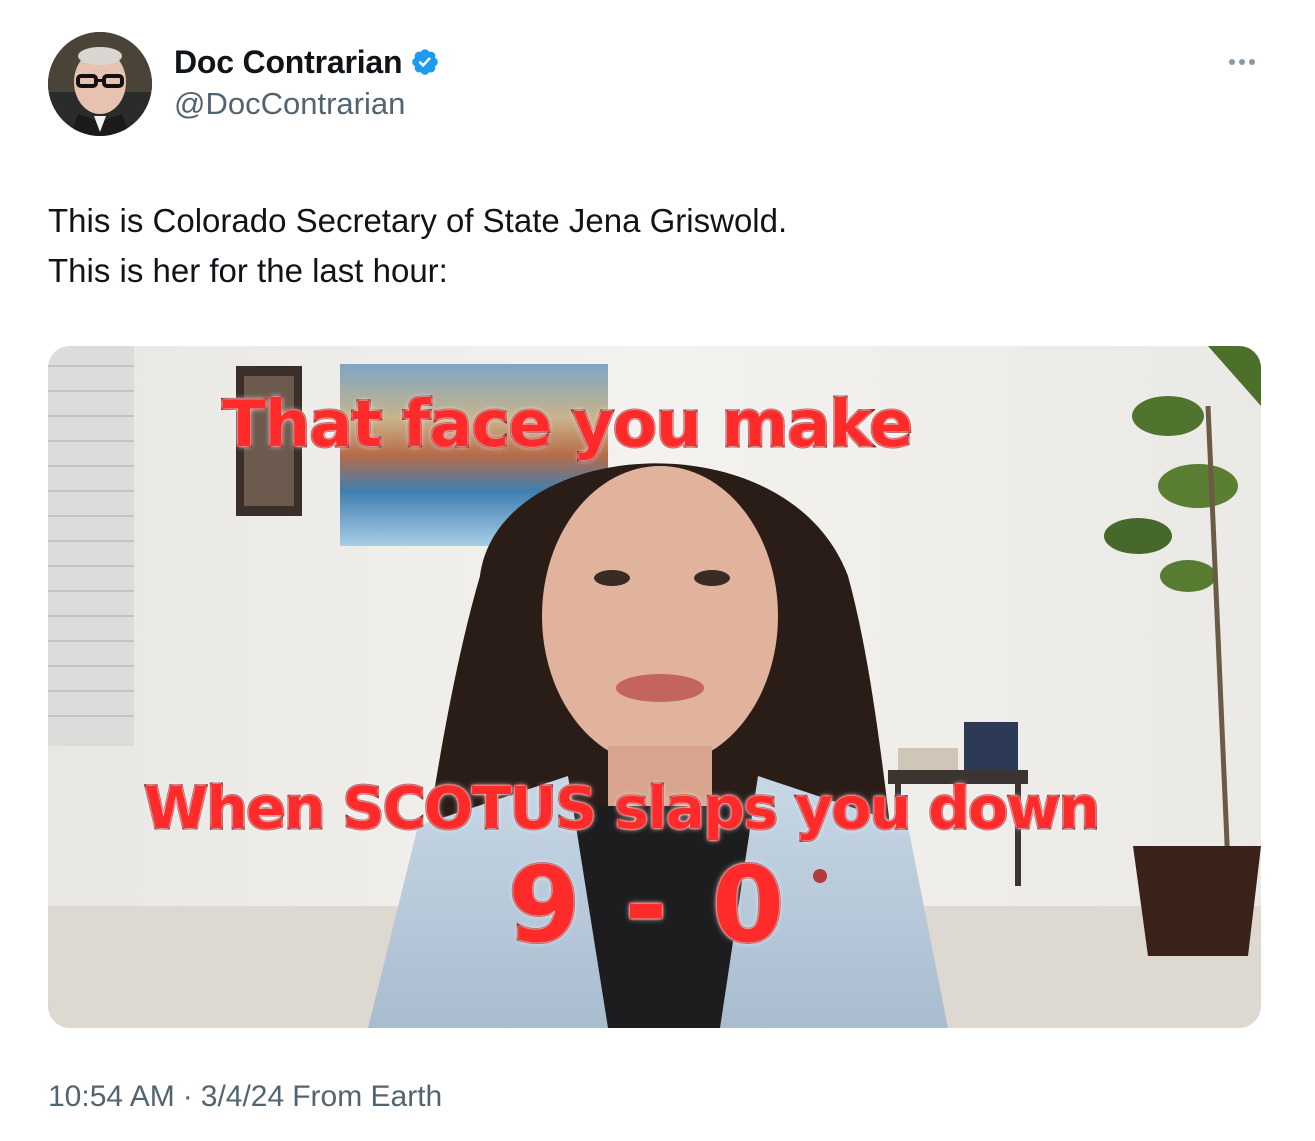  What do you see at coordinates (647, 905) in the screenshot?
I see `meme-caption-score: 9 - 0` at bounding box center [647, 905].